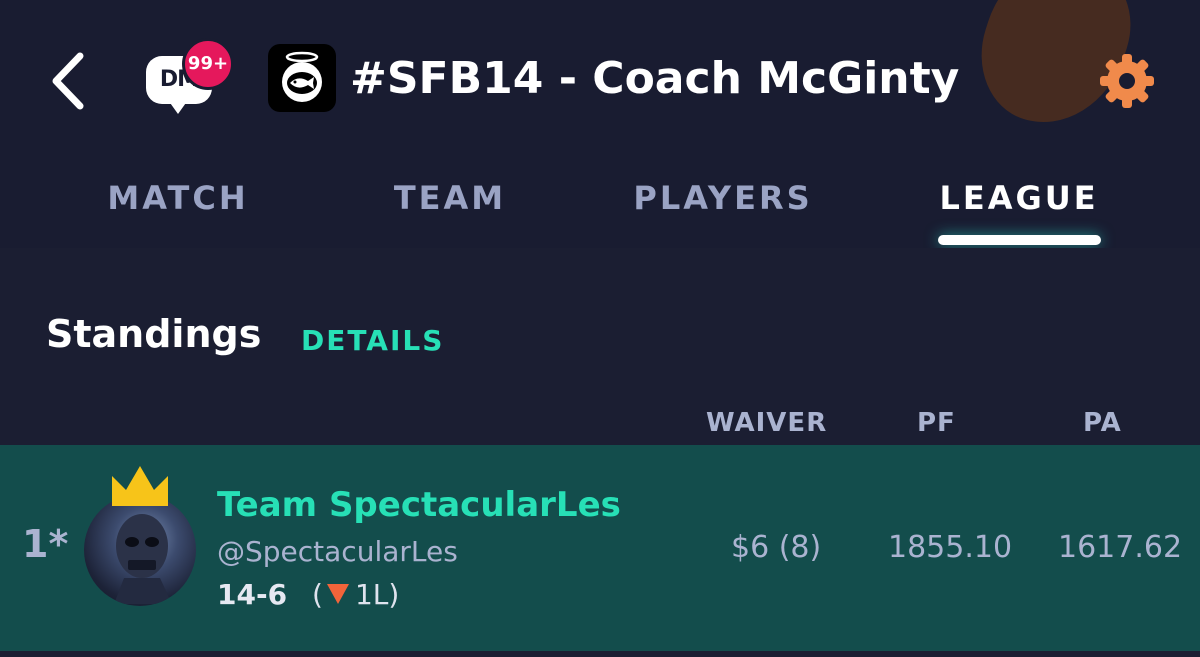  What do you see at coordinates (140, 487) in the screenshot?
I see `crown-icon` at bounding box center [140, 487].